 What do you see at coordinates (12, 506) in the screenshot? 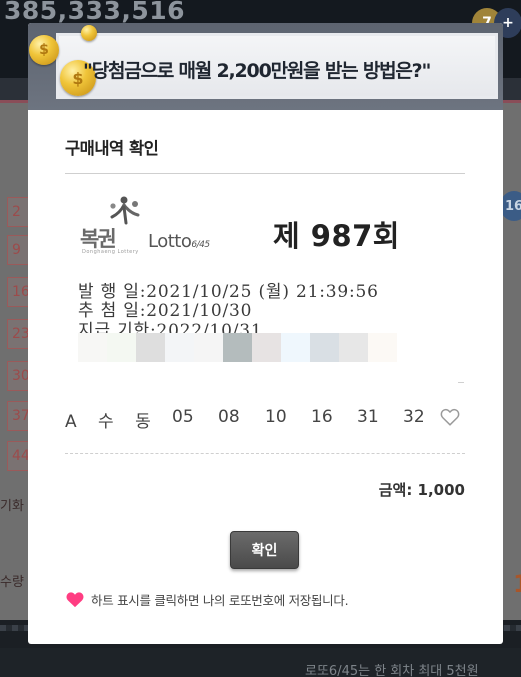
I see `background-label: 기화` at bounding box center [12, 506].